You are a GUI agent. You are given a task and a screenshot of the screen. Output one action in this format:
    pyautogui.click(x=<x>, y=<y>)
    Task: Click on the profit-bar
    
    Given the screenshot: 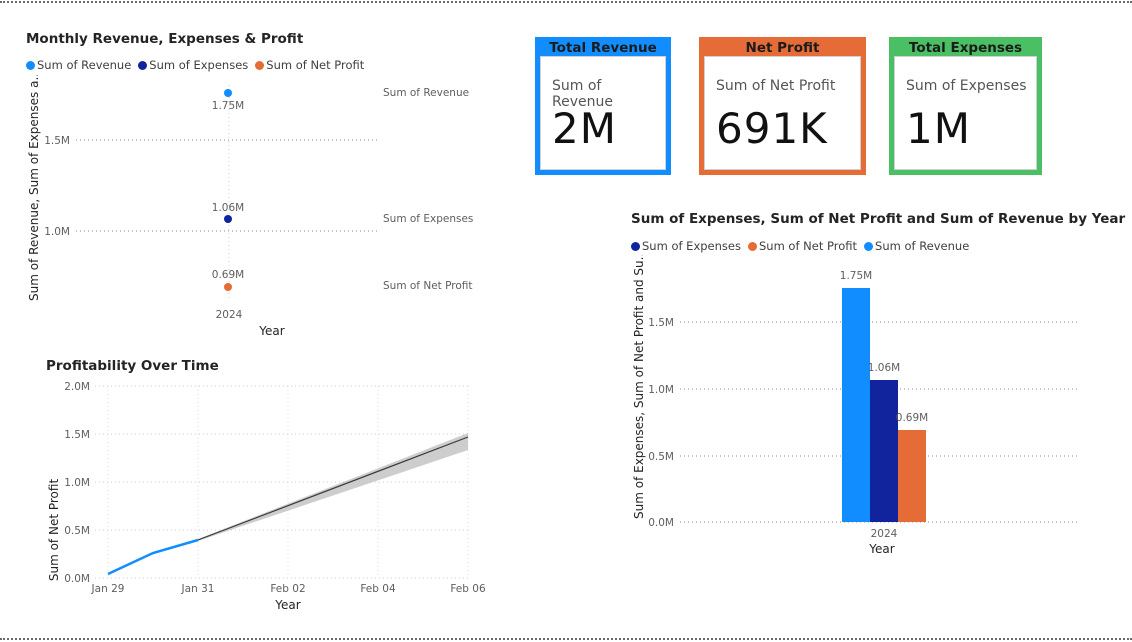 What is the action you would take?
    pyautogui.click(x=912, y=476)
    